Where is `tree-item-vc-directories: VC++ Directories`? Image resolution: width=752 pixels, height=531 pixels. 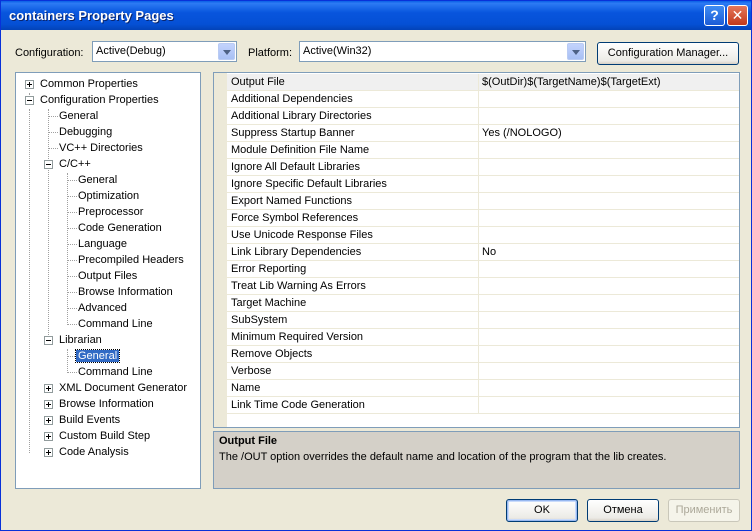
tree-item-vc-directories: VC++ Directories is located at coordinates (101, 148).